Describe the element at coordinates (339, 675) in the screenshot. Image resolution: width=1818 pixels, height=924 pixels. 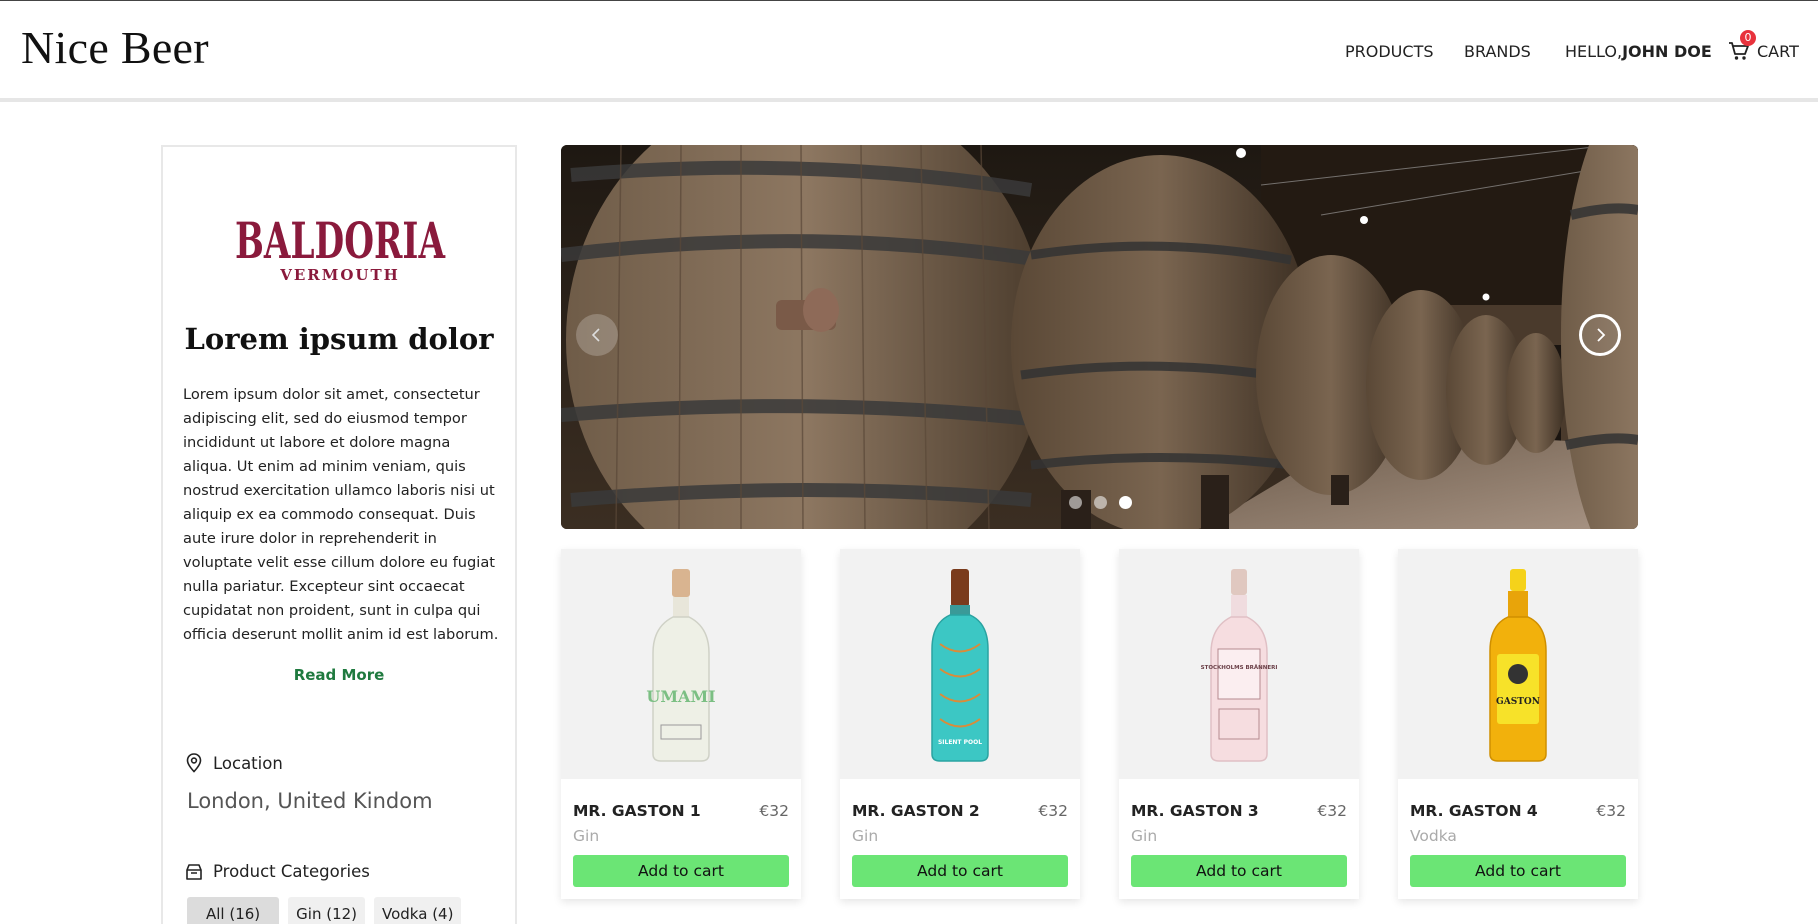
I see `read-more-link: Read More` at that location.